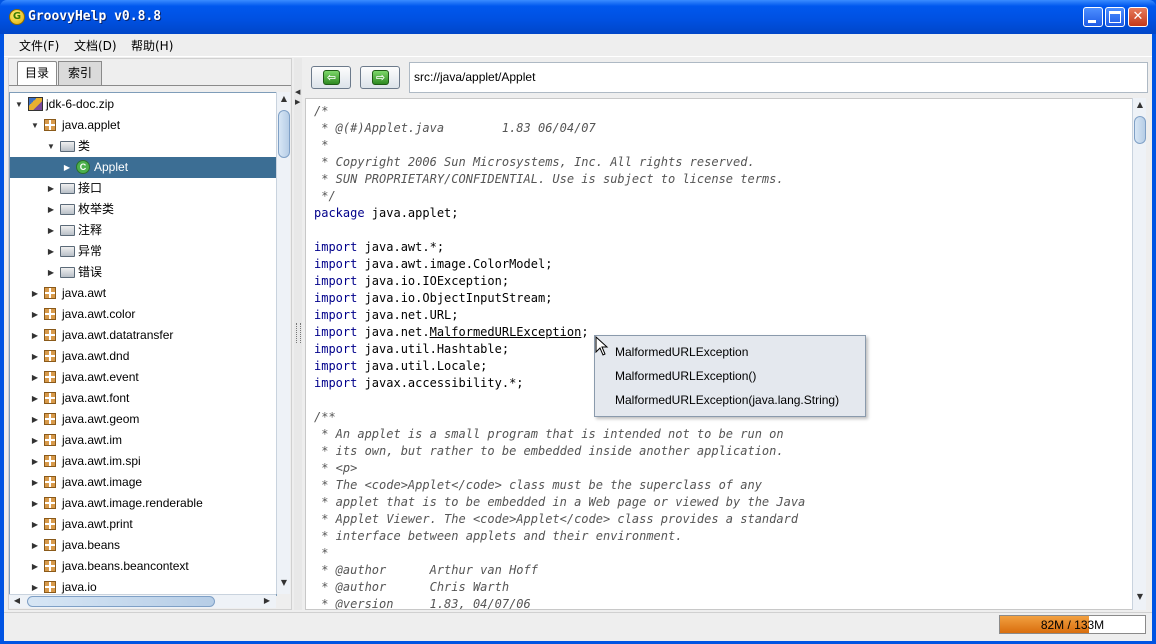 The width and height of the screenshot is (1156, 644). What do you see at coordinates (143, 293) in the screenshot?
I see `tree-node: ▶ java.awt` at bounding box center [143, 293].